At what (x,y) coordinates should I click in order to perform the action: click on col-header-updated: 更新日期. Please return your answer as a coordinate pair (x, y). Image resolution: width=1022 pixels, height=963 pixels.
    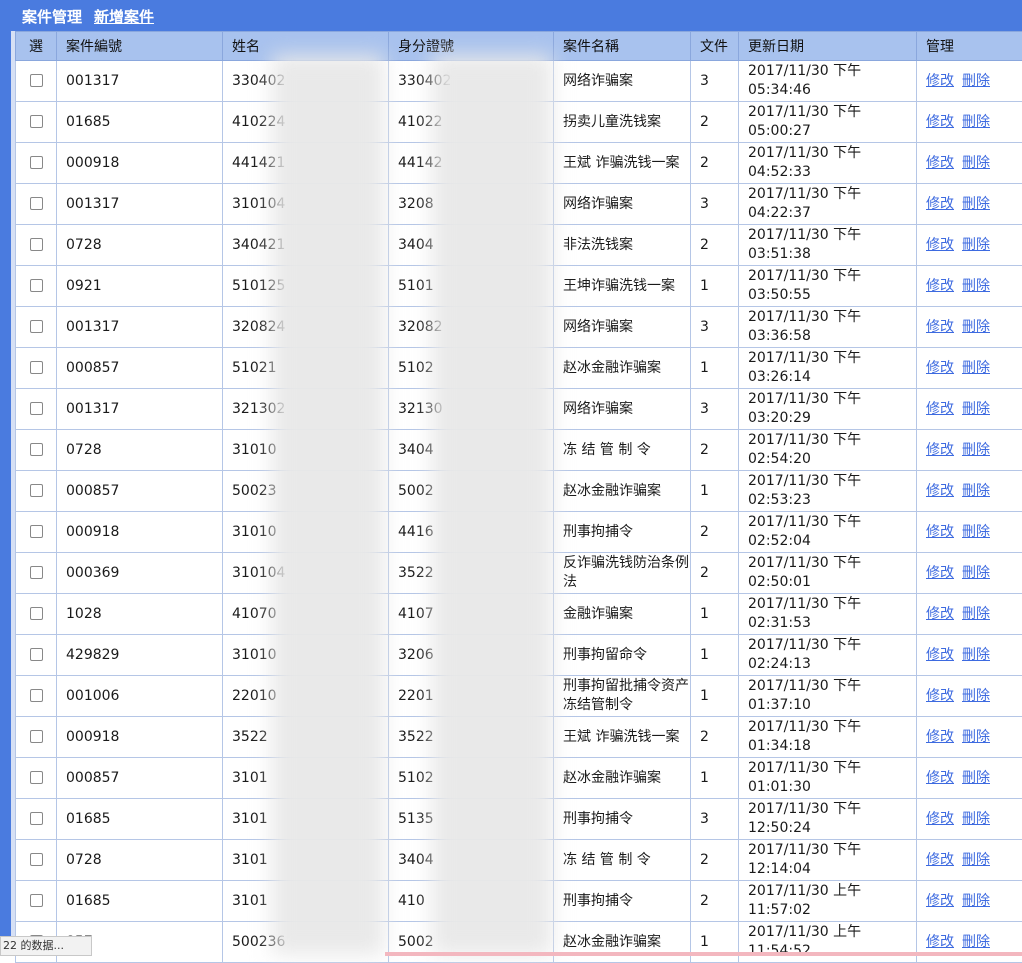
    Looking at the image, I should click on (828, 46).